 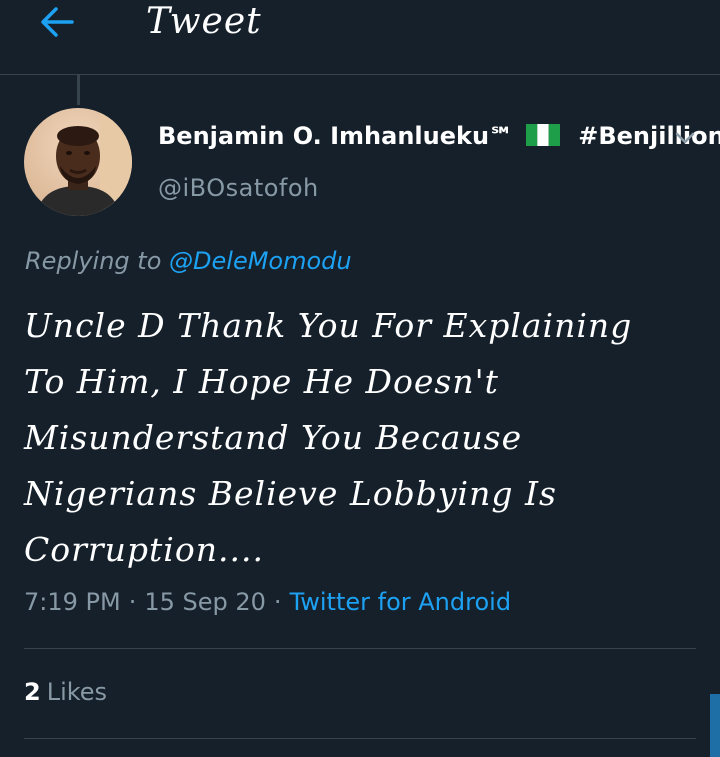 I want to click on replying-to-label: Replying to, so click(x=93, y=261).